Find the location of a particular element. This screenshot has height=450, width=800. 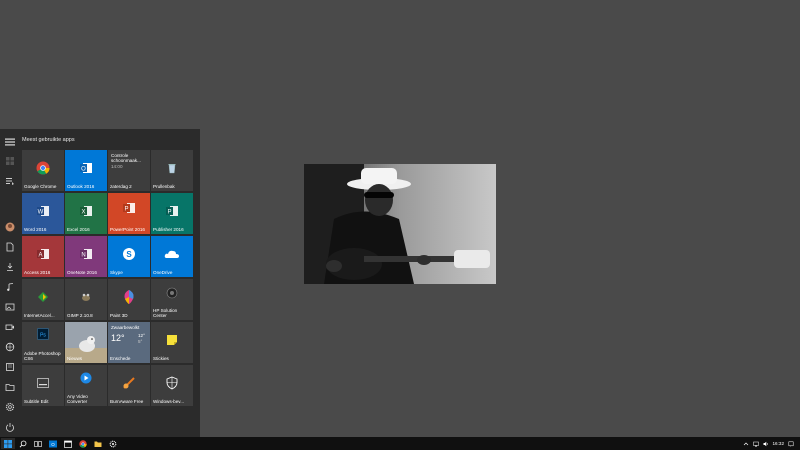

task-view-icon is located at coordinates (38, 443).